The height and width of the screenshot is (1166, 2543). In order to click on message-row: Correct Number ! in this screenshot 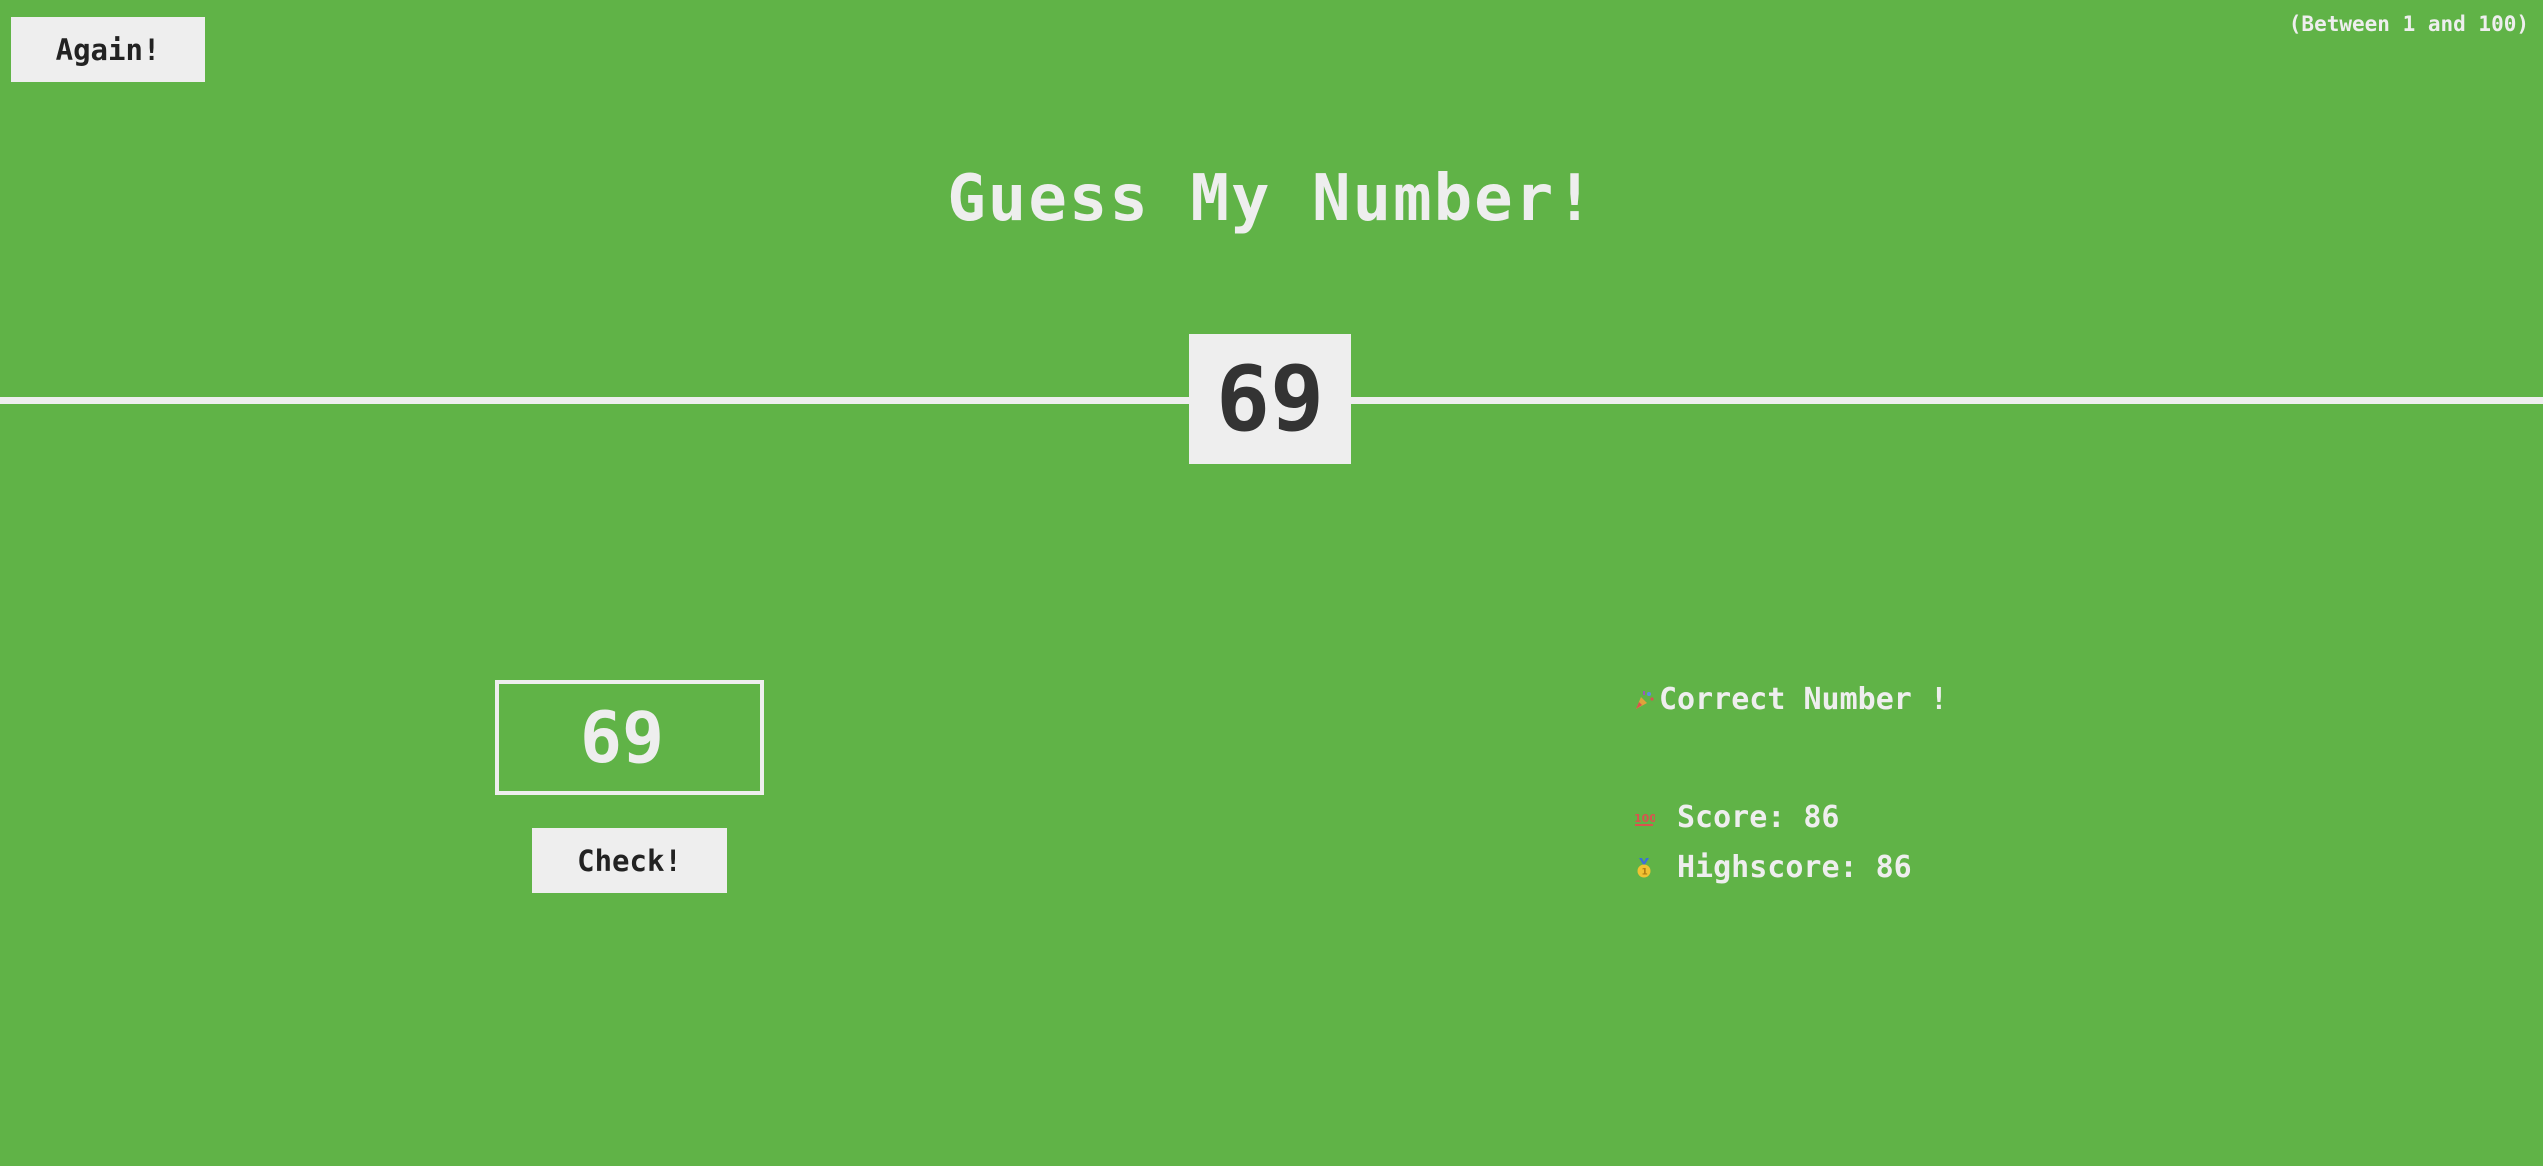, I will do `click(1790, 699)`.